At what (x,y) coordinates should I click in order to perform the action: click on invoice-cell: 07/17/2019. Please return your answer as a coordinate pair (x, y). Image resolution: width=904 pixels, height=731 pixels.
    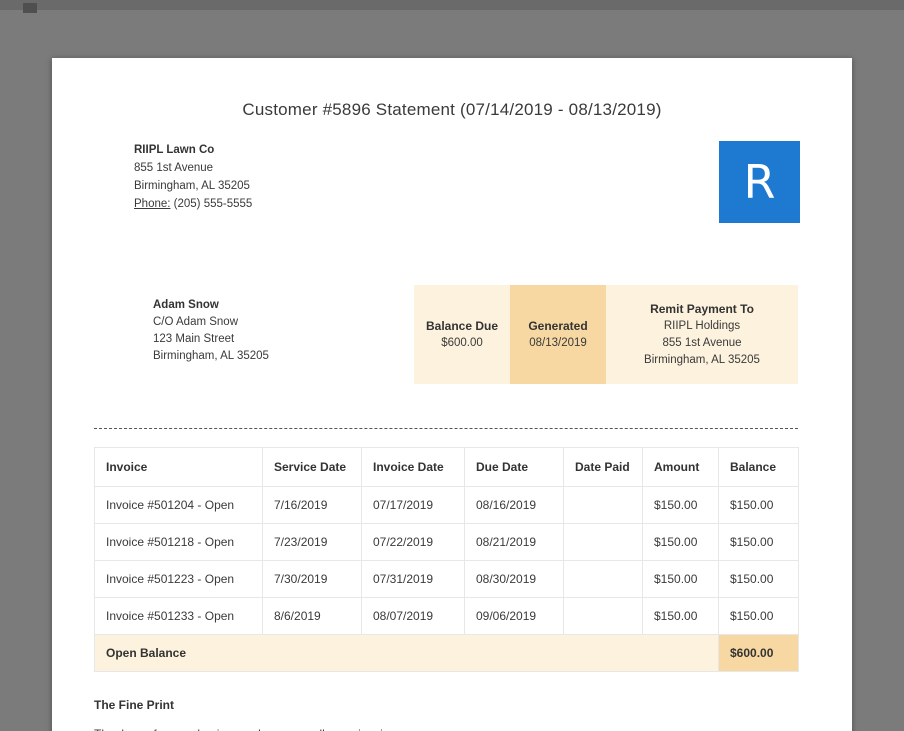
    Looking at the image, I should click on (413, 505).